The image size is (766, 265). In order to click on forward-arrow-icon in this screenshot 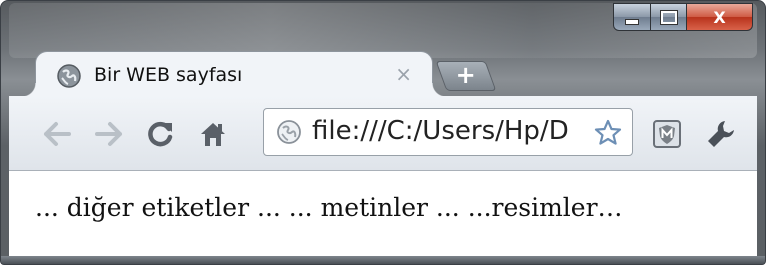, I will do `click(108, 134)`.